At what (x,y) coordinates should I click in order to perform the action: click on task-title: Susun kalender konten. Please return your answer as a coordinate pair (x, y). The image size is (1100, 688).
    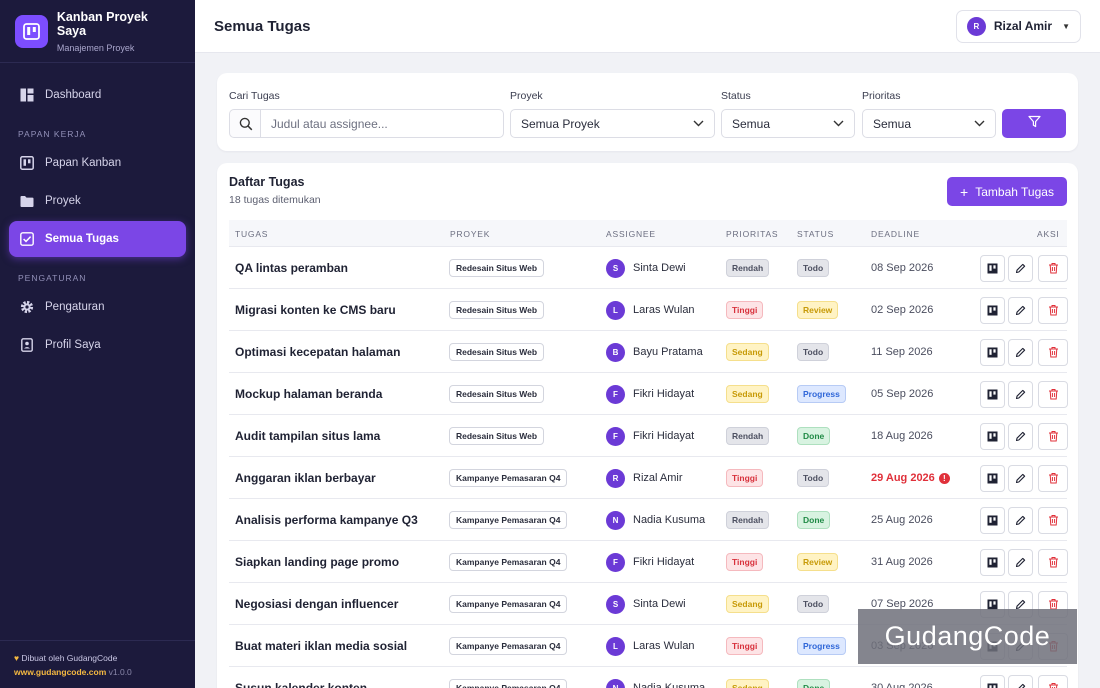
    Looking at the image, I should click on (301, 677).